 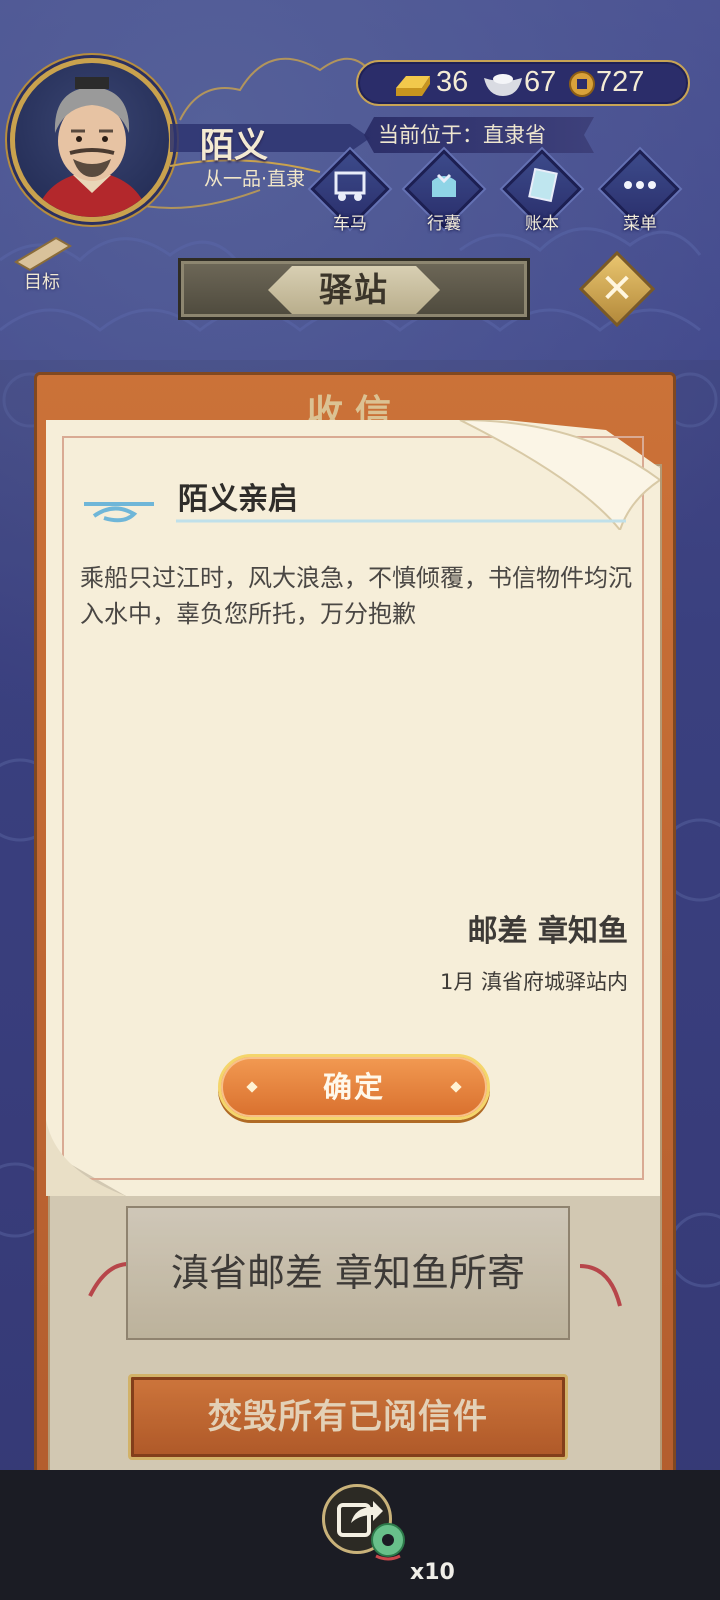 I want to click on goal-label: 目标, so click(x=42, y=282).